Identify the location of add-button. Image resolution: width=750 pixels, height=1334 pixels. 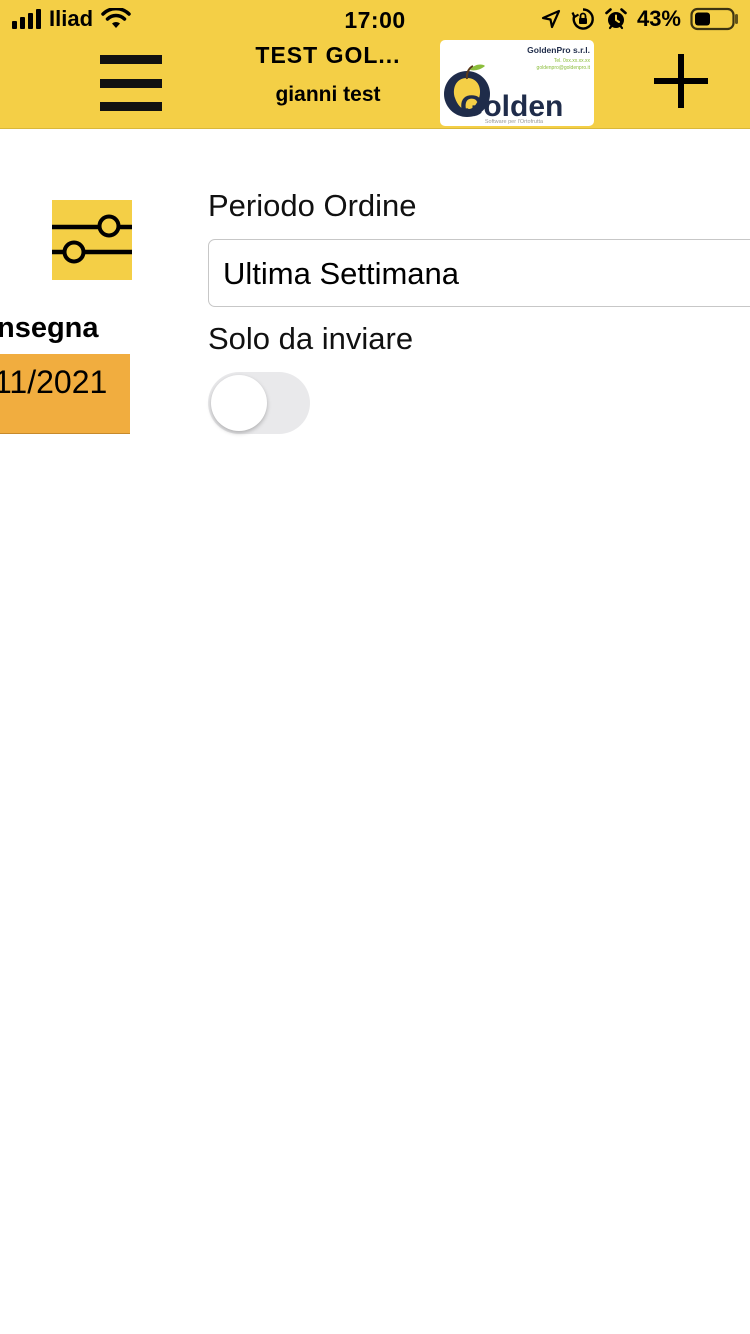
(681, 81).